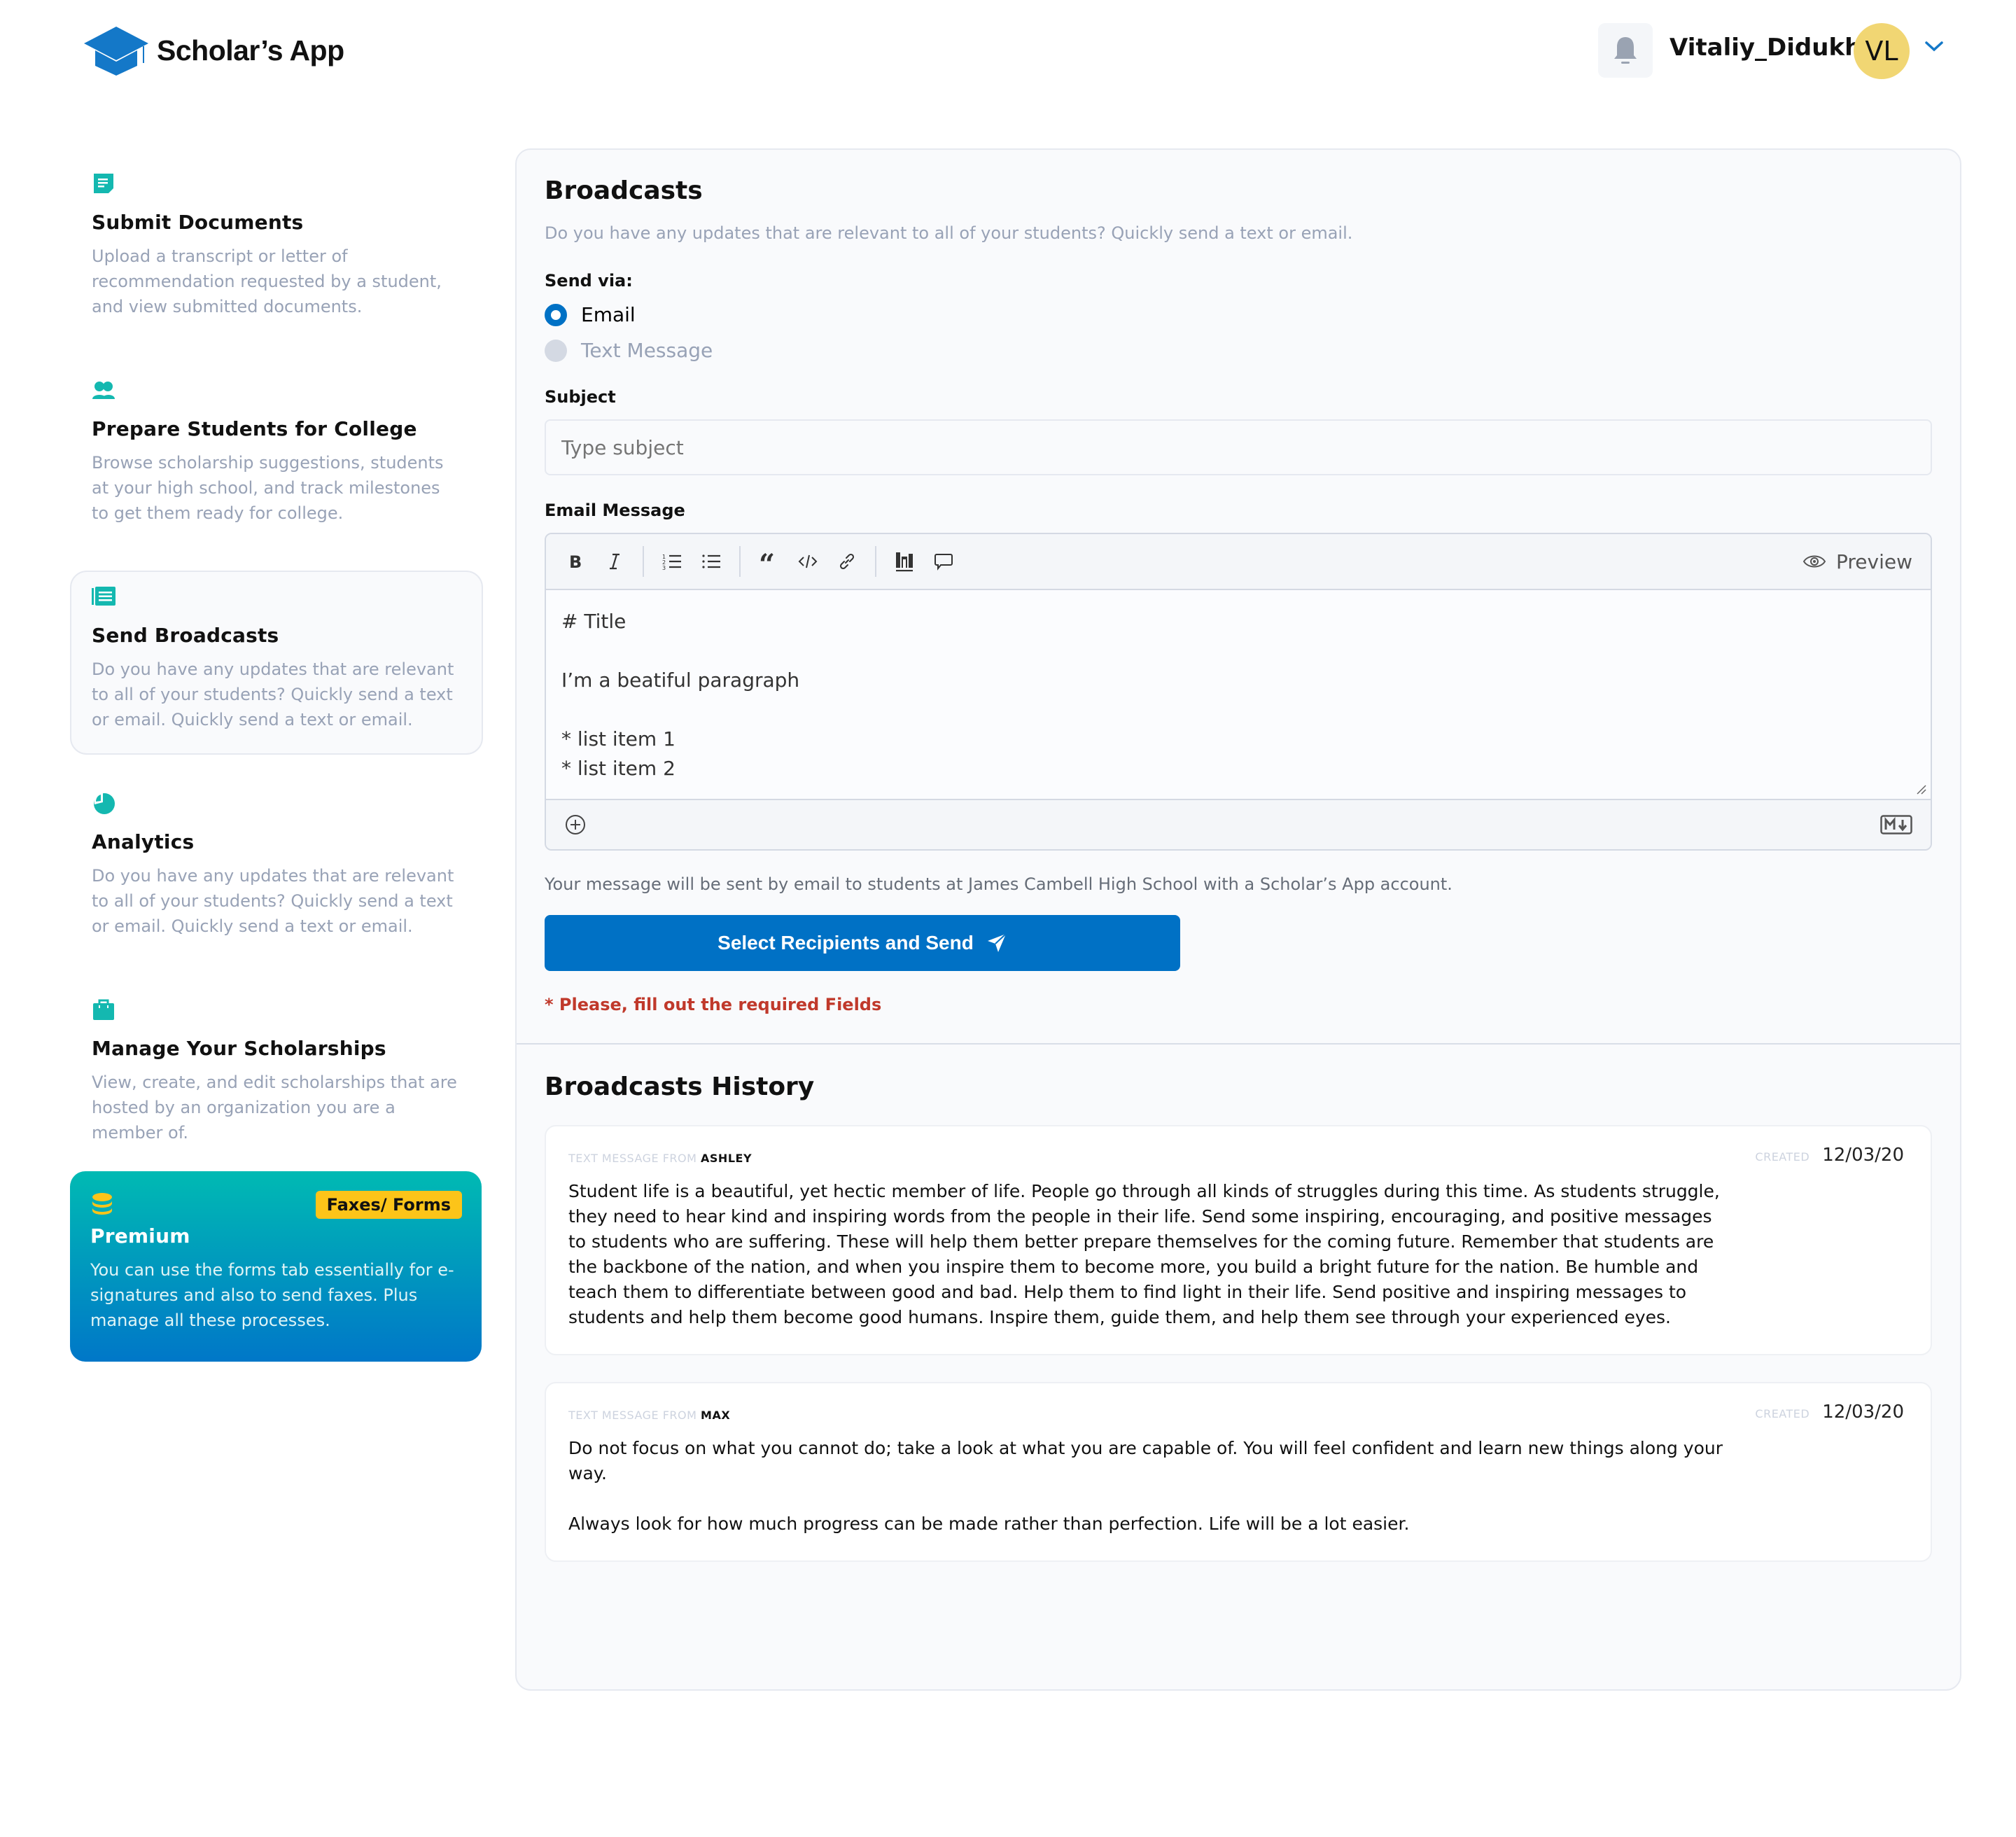 This screenshot has height=1837, width=2016. I want to click on radio-label: Text Message, so click(647, 350).